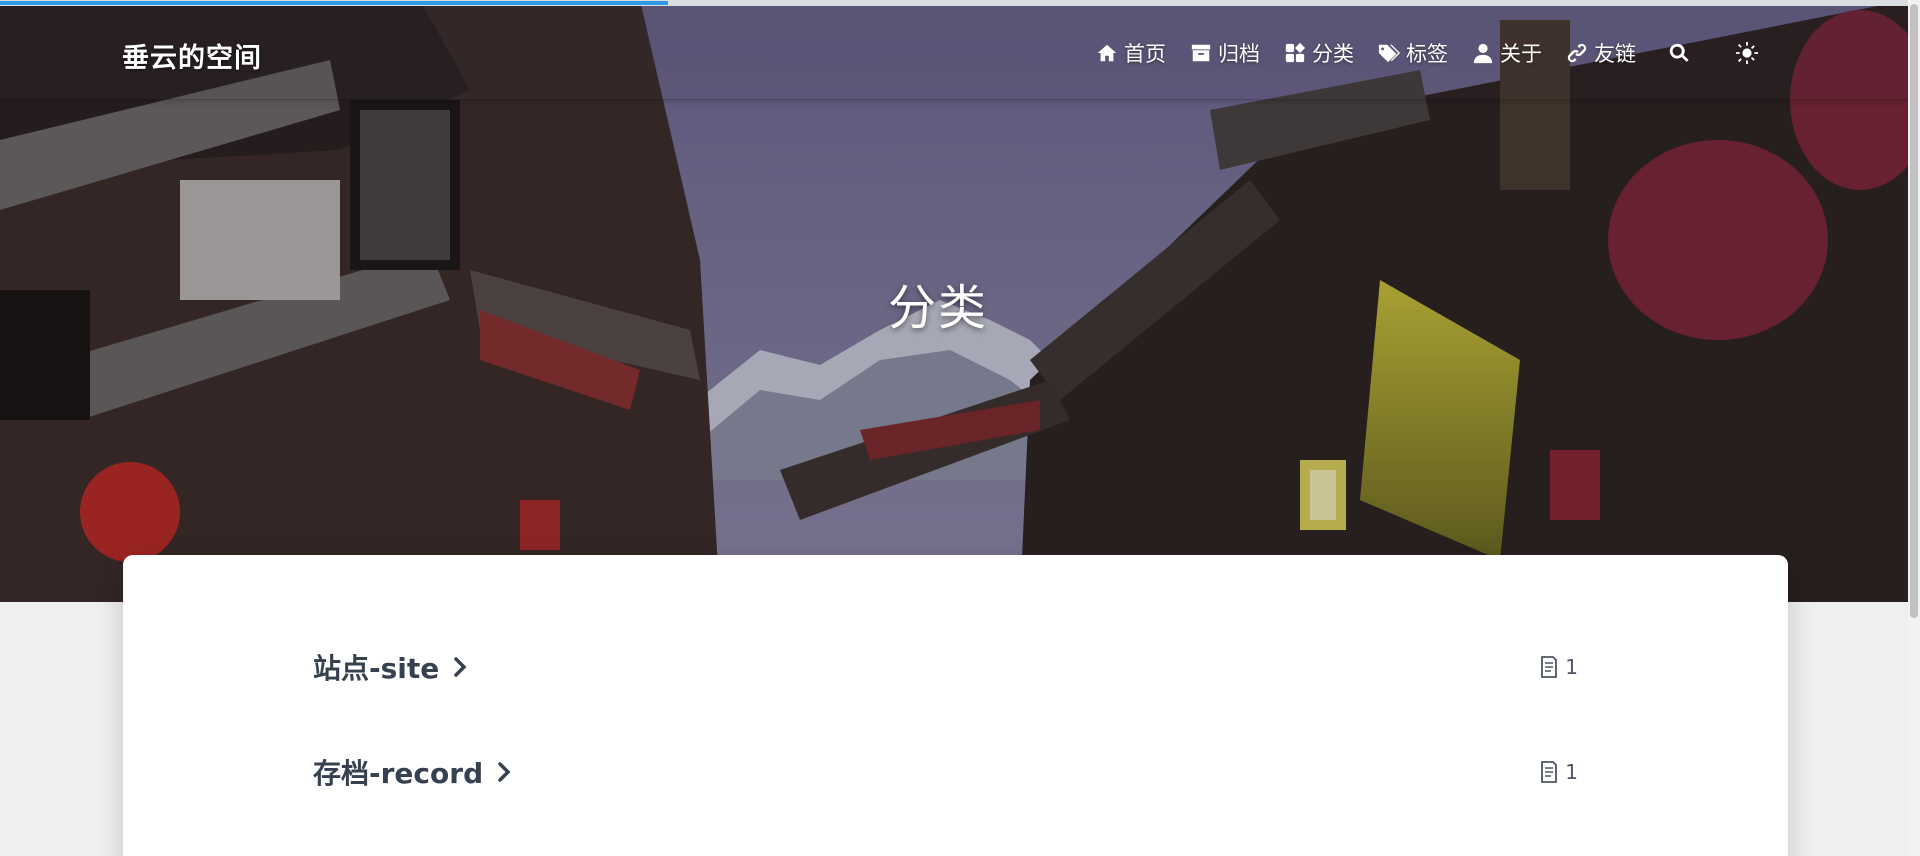 This screenshot has height=856, width=1920. Describe the element at coordinates (1295, 52) in the screenshot. I see `category-icon` at that location.